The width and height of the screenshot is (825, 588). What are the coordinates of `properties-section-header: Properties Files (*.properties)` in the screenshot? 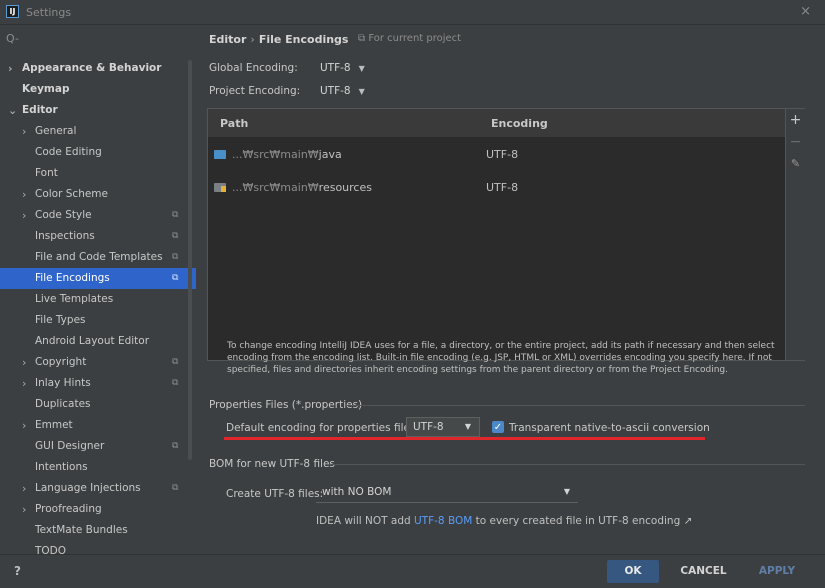 It's located at (507, 405).